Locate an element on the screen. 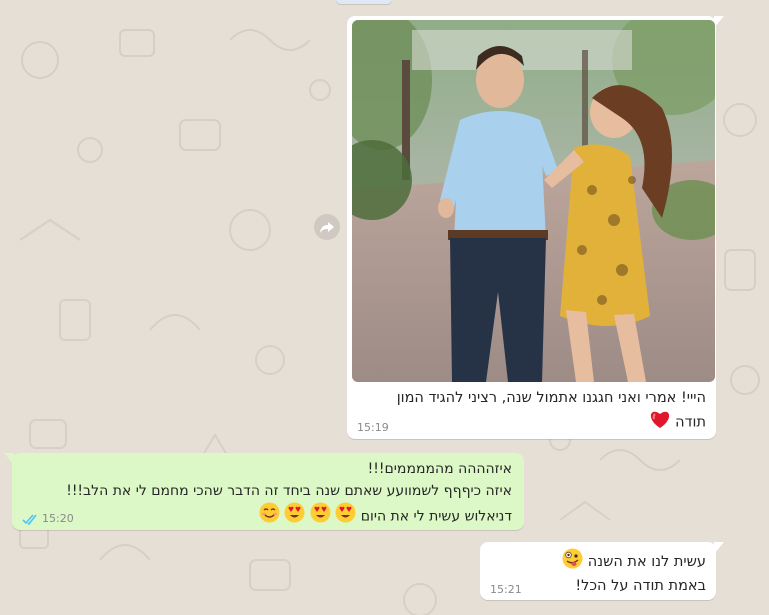 This screenshot has height=615, width=769. message-time: 15:20 is located at coordinates (58, 518).